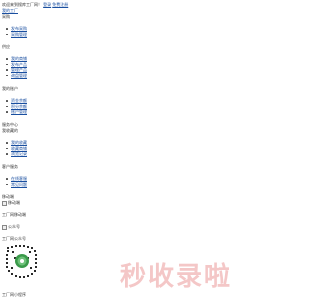  What do you see at coordinates (19, 142) in the screenshot?
I see `favorites-item-mine: 我的收藏` at bounding box center [19, 142].